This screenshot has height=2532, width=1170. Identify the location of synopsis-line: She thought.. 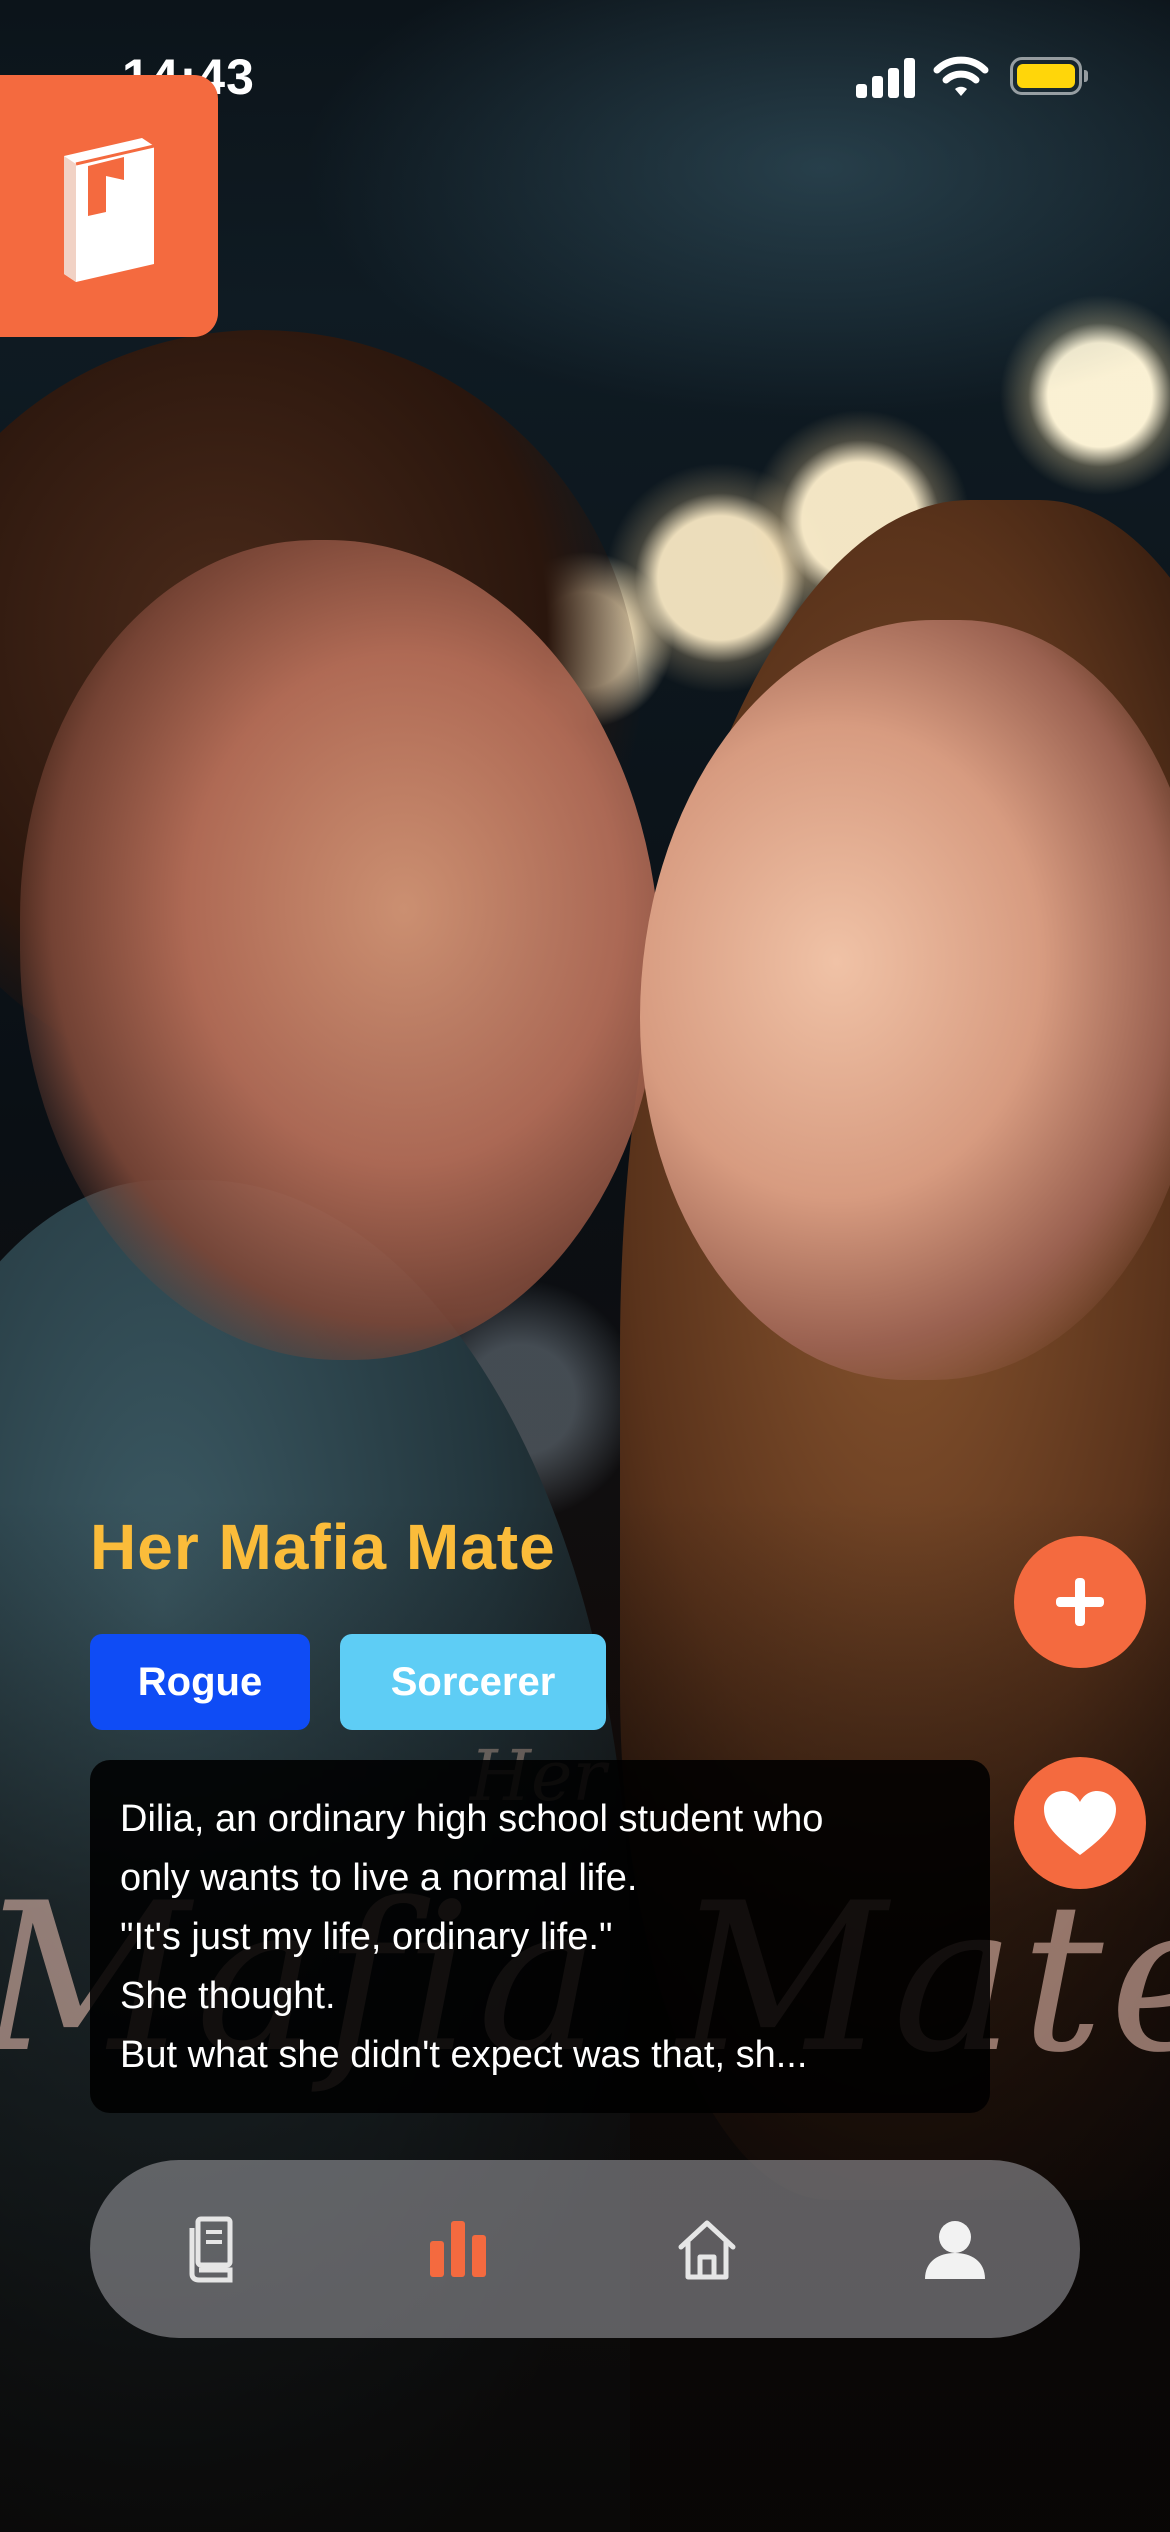
(228, 1996).